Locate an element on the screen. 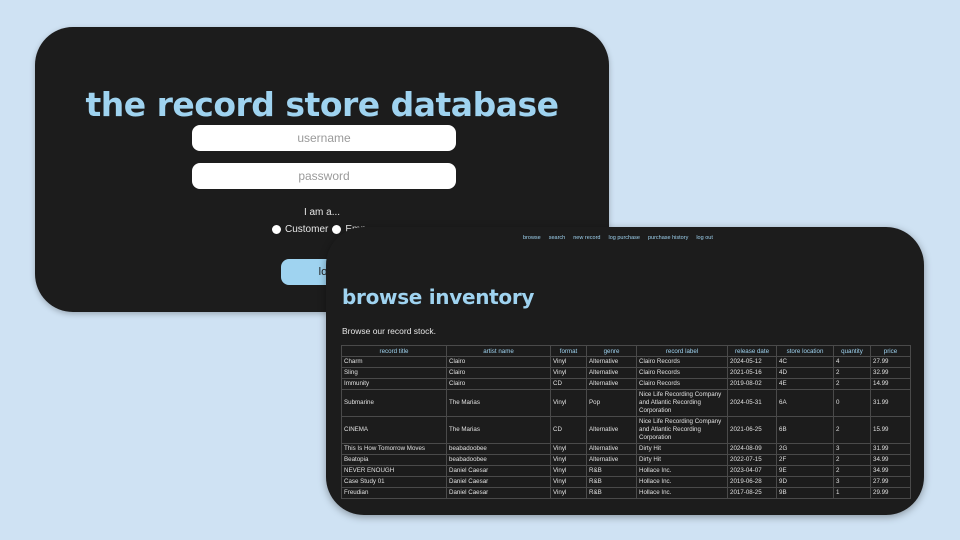  page-subtitle: Browse our record stock. is located at coordinates (389, 331).